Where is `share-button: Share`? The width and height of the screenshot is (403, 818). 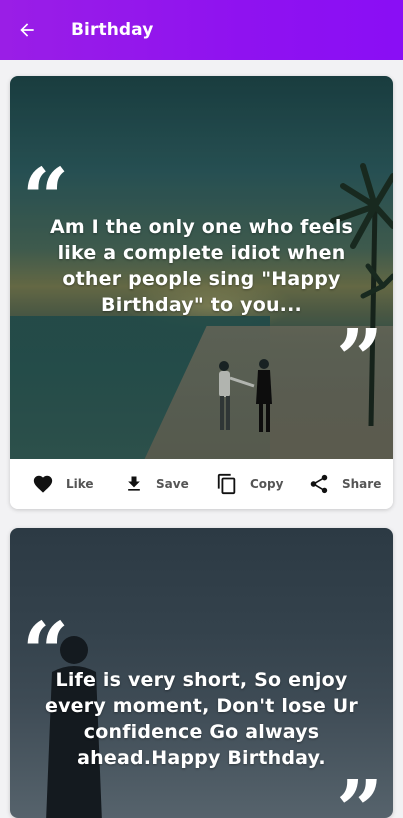
share-button: Share is located at coordinates (344, 484).